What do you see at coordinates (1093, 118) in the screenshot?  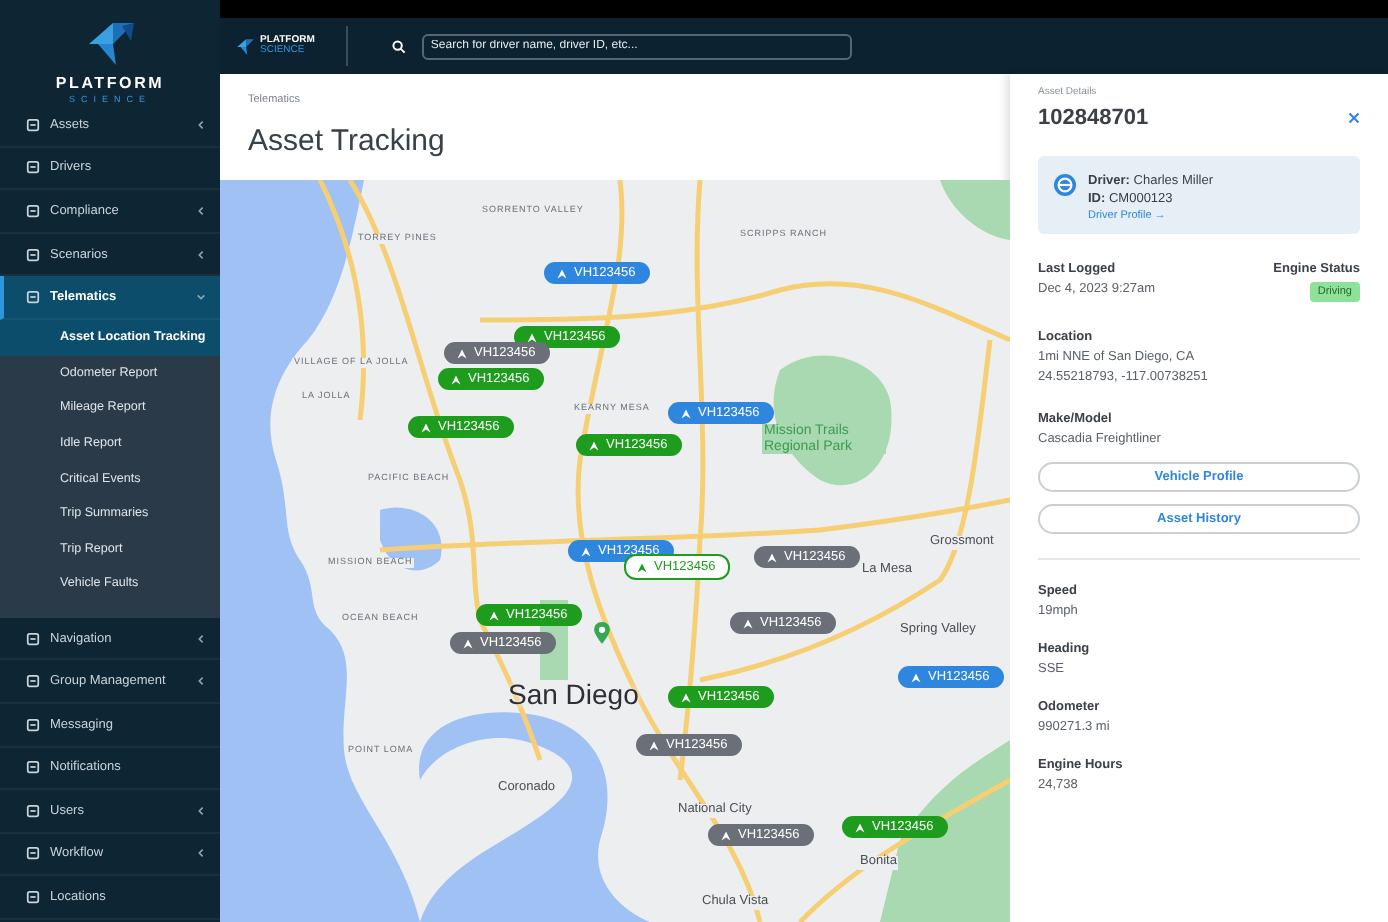 I see `asset-id: 102848701` at bounding box center [1093, 118].